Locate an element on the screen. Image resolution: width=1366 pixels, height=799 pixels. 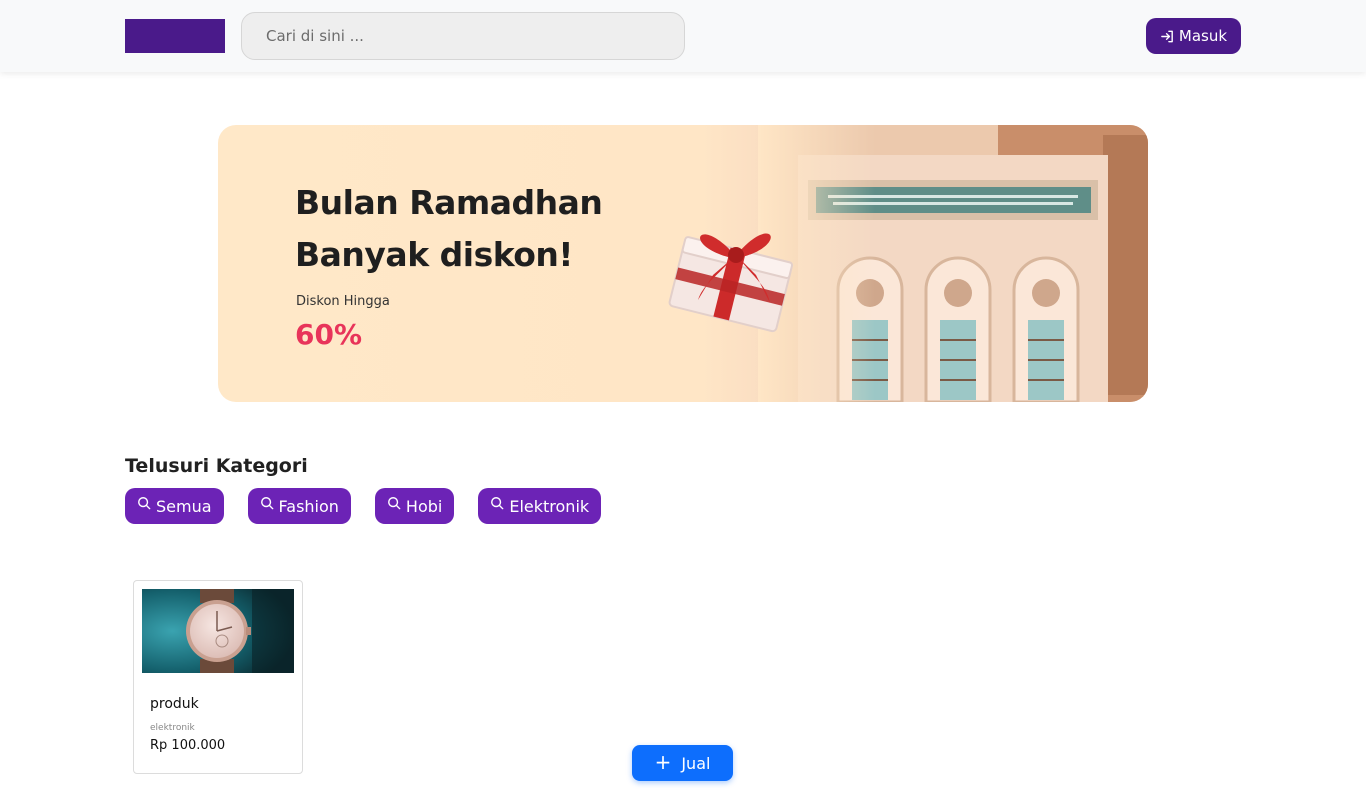
category-button-semua: Semua is located at coordinates (174, 506).